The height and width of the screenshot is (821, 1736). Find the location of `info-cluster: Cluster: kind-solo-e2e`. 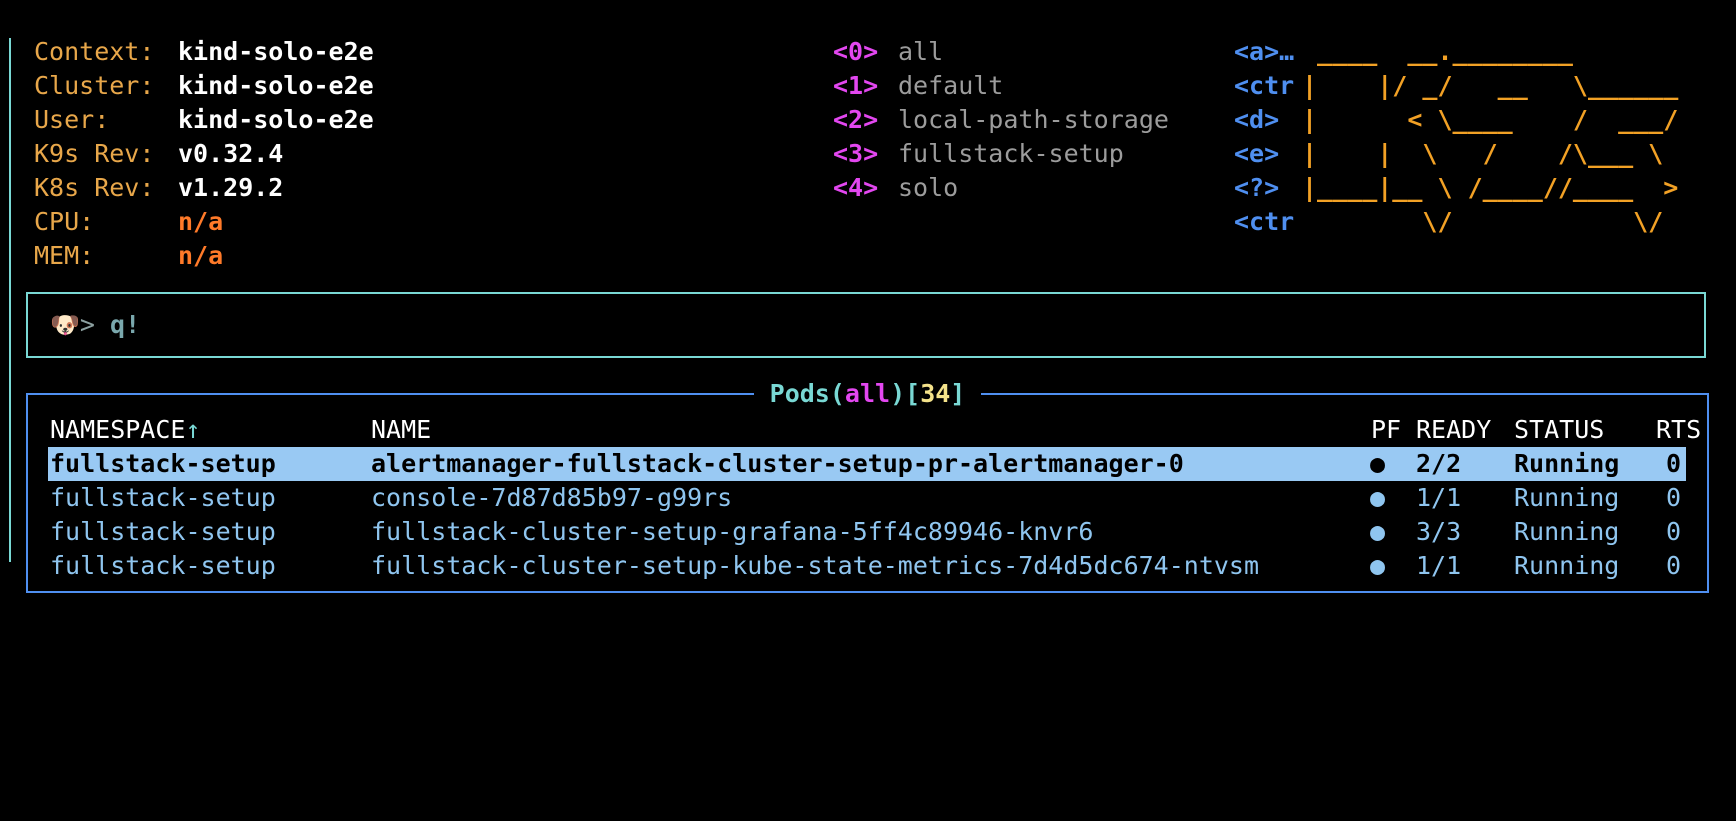

info-cluster: Cluster: kind-solo-e2e is located at coordinates (204, 86).